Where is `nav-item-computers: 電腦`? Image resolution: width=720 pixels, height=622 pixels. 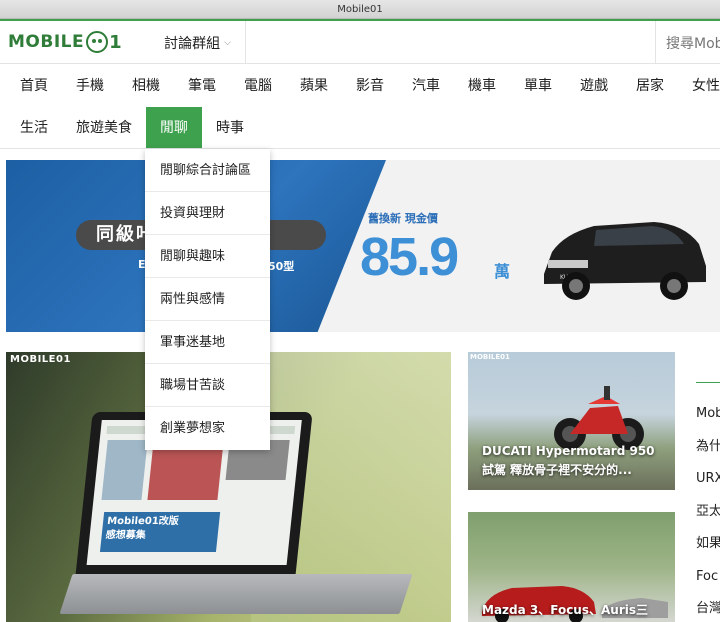
nav-item-computers: 電腦 is located at coordinates (258, 86).